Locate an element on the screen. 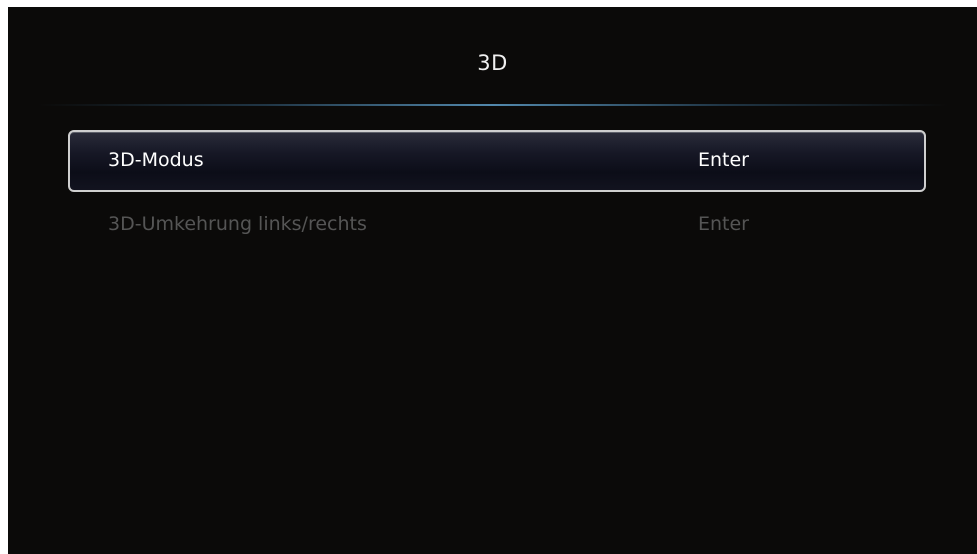  menu-item-3d-lr-swap: 3D-Umkehrung links/rechts Enter is located at coordinates (497, 227).